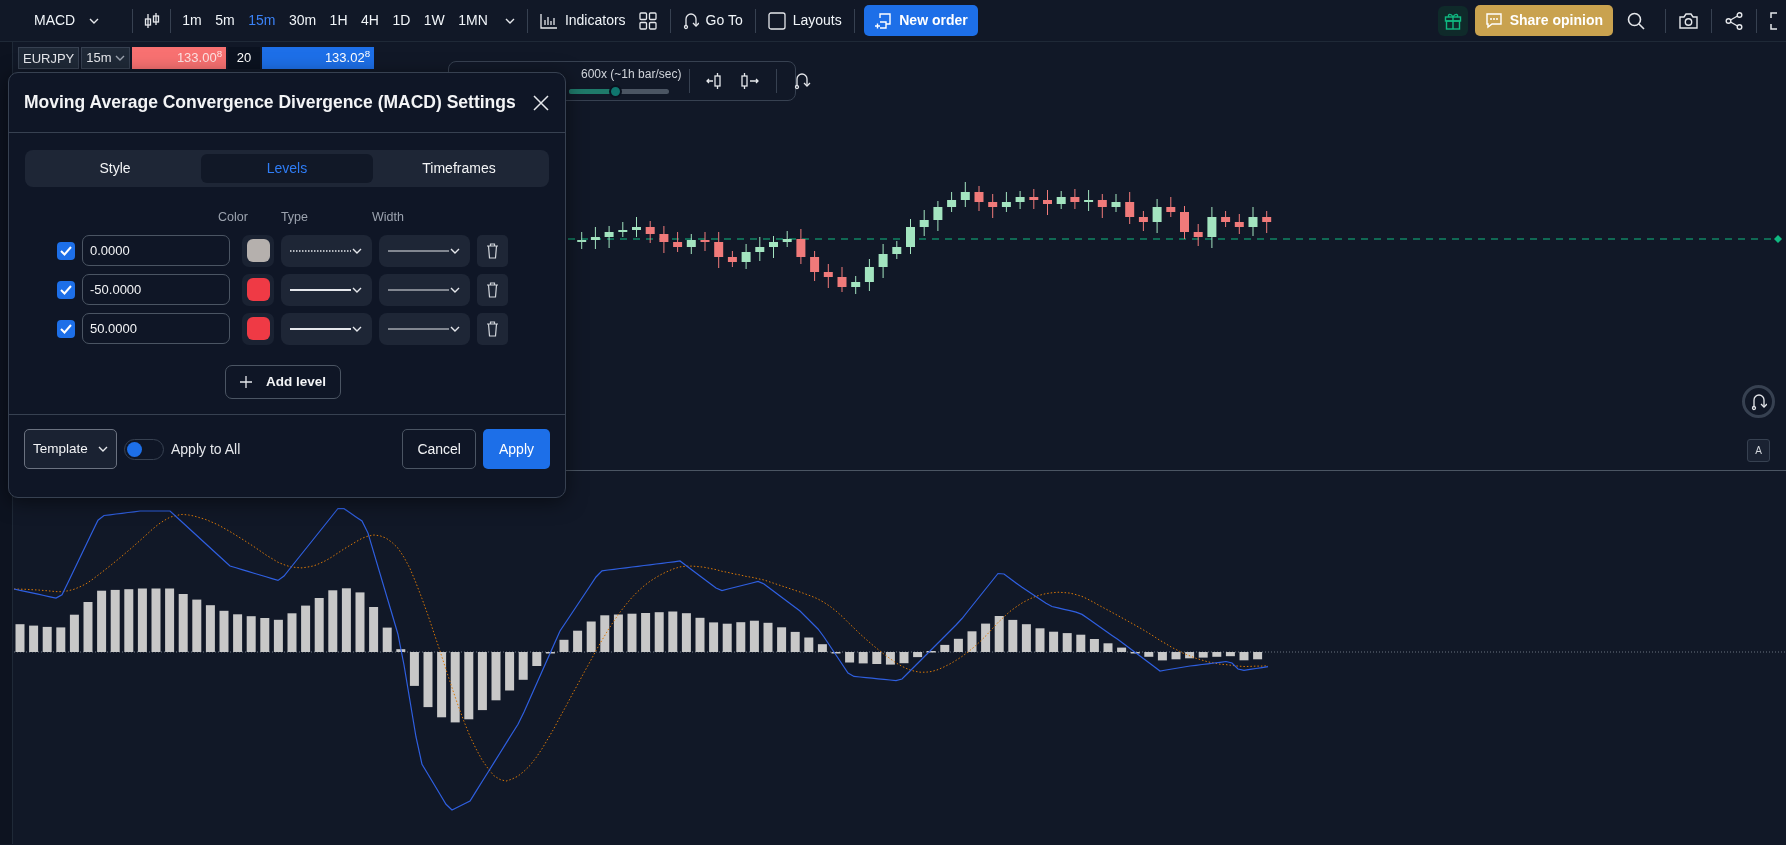  What do you see at coordinates (1452, 20) in the screenshot?
I see `gift-button` at bounding box center [1452, 20].